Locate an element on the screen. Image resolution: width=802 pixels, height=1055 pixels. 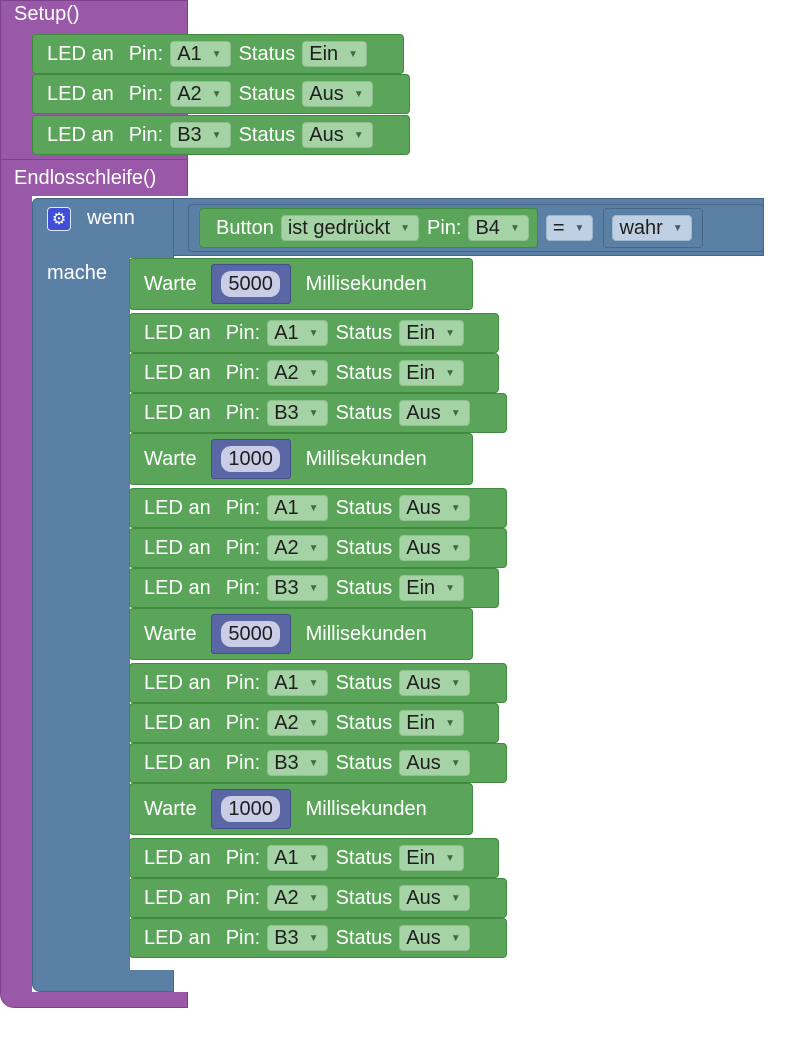
button-label: Button is located at coordinates (245, 227).